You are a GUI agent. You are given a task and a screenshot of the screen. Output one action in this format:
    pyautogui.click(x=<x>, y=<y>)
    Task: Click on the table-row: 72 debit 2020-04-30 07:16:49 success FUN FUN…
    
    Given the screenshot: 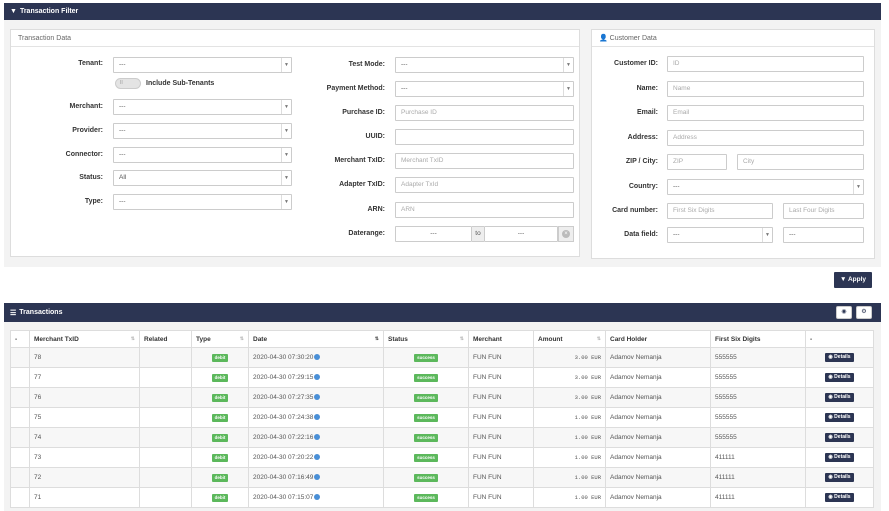 What is the action you would take?
    pyautogui.click(x=442, y=477)
    